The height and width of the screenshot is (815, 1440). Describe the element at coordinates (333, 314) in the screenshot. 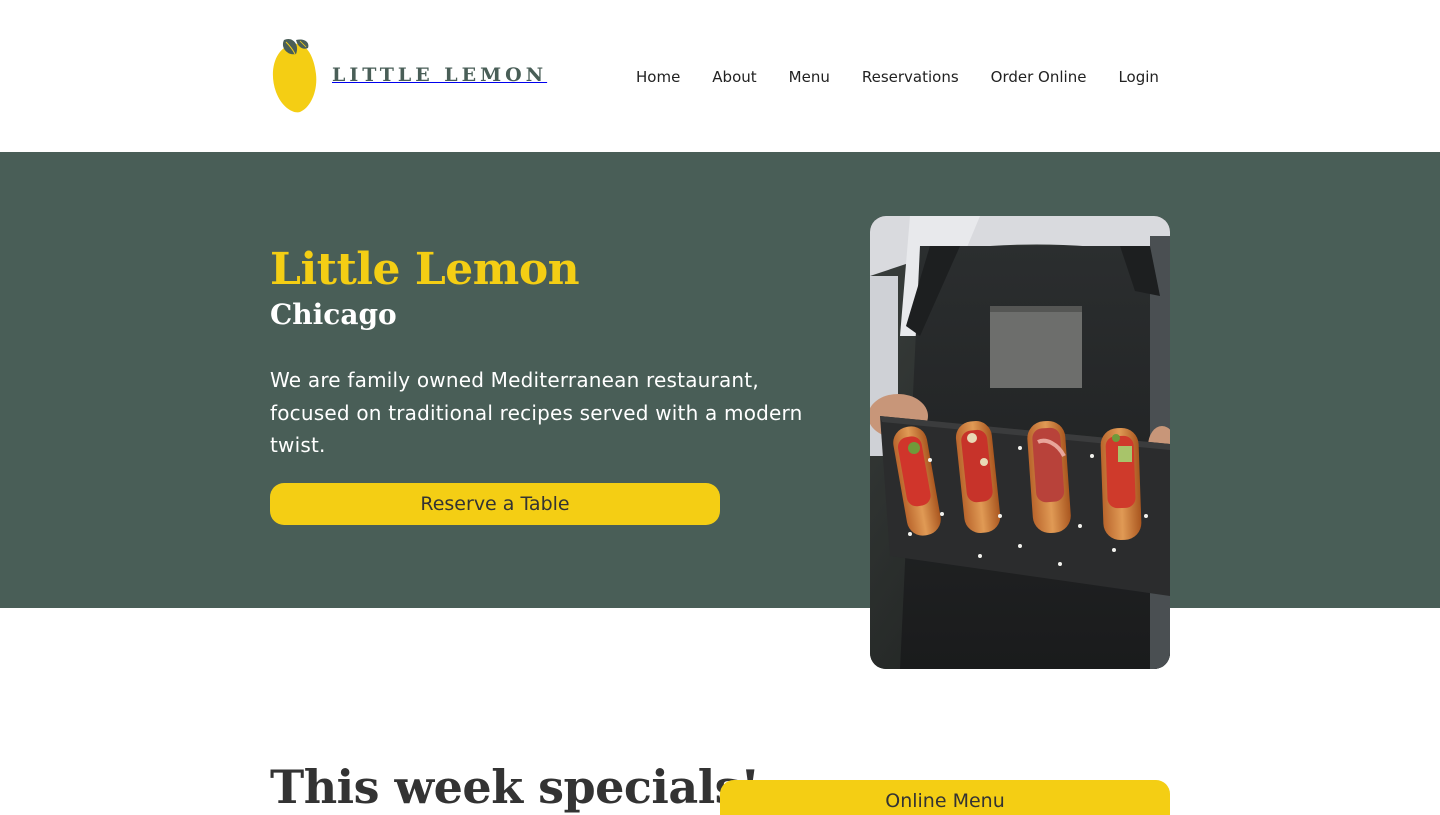

I see `hero-subtitle: Chicago` at that location.